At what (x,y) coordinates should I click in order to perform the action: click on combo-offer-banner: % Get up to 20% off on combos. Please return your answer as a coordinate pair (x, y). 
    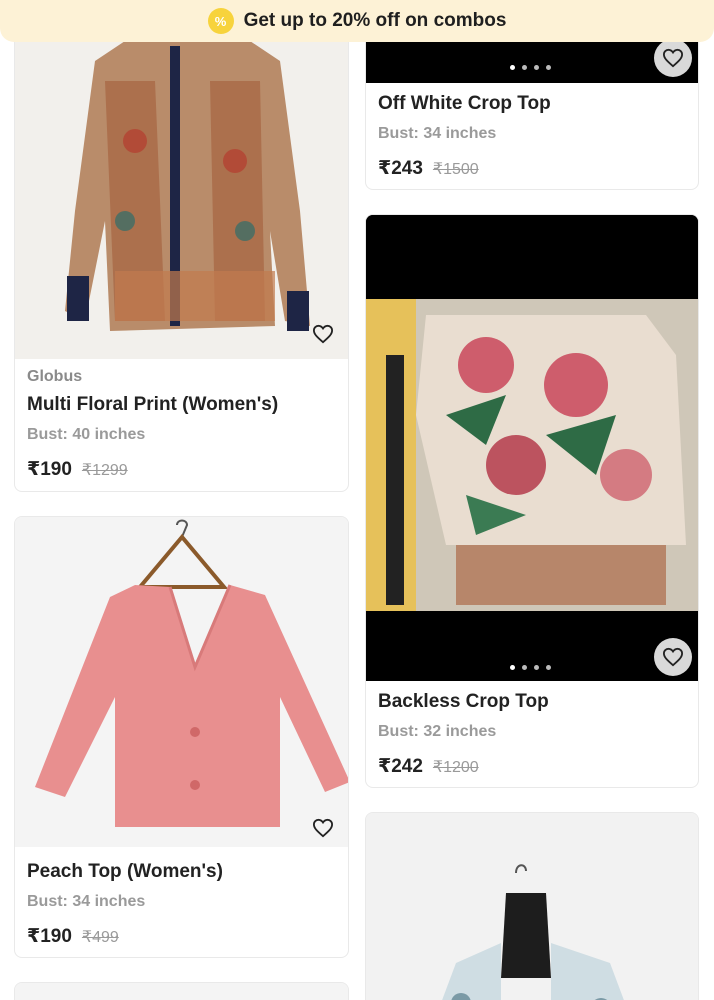
    Looking at the image, I should click on (357, 21).